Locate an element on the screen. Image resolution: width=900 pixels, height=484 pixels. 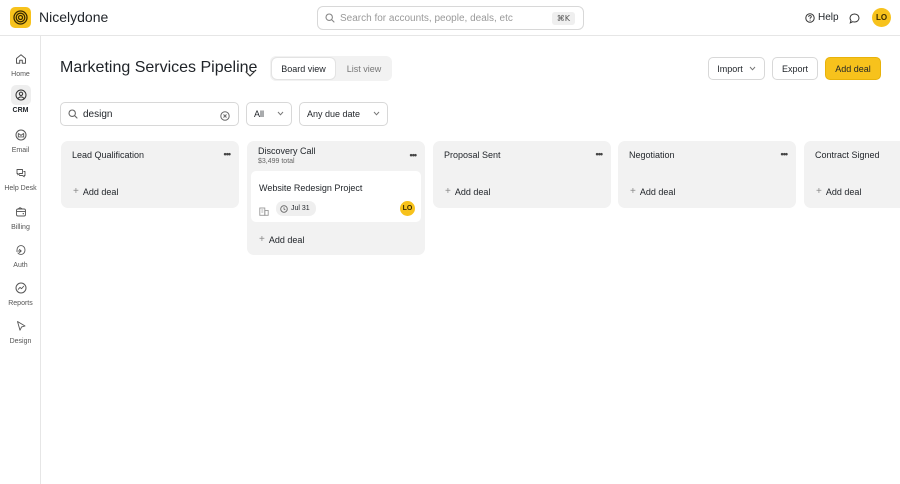
help-desk-icon is located at coordinates (21, 173).